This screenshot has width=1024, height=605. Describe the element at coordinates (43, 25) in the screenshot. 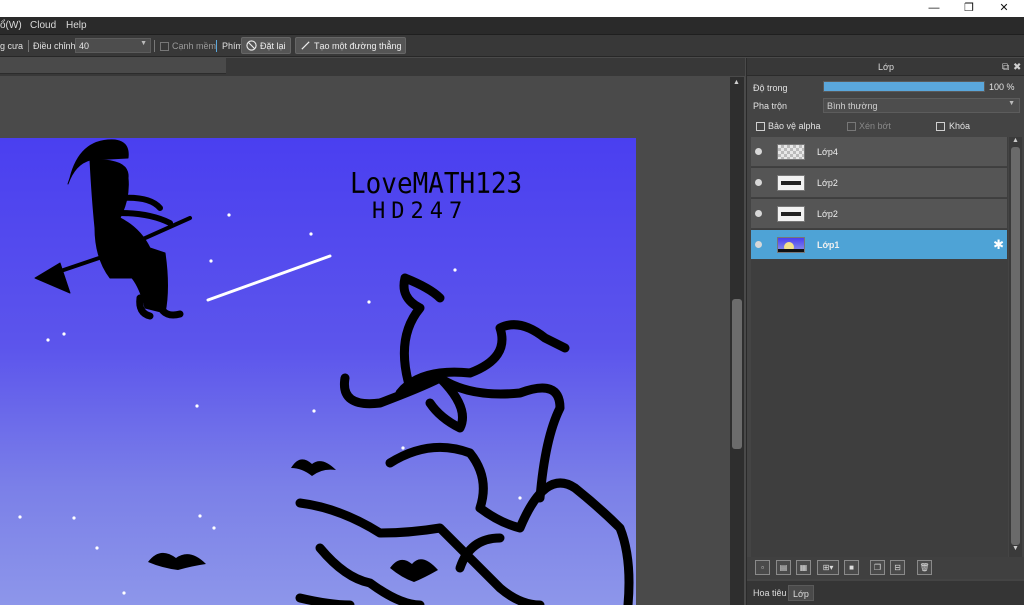

I see `menu-cloud: Cloud` at that location.